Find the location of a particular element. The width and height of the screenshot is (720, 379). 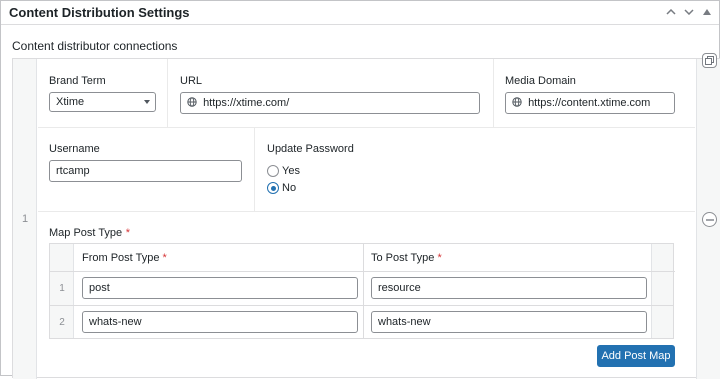

brand-term-select: Xtime is located at coordinates (102, 102).